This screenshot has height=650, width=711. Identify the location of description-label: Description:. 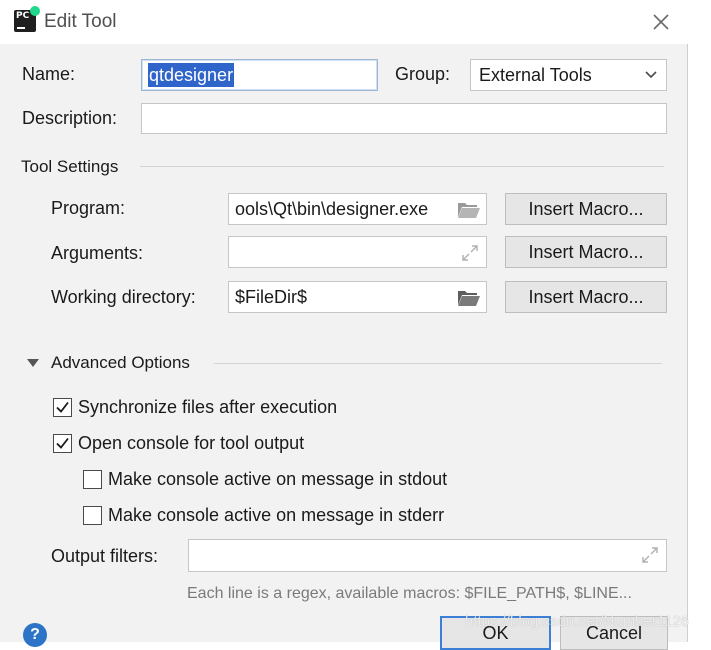
(70, 118).